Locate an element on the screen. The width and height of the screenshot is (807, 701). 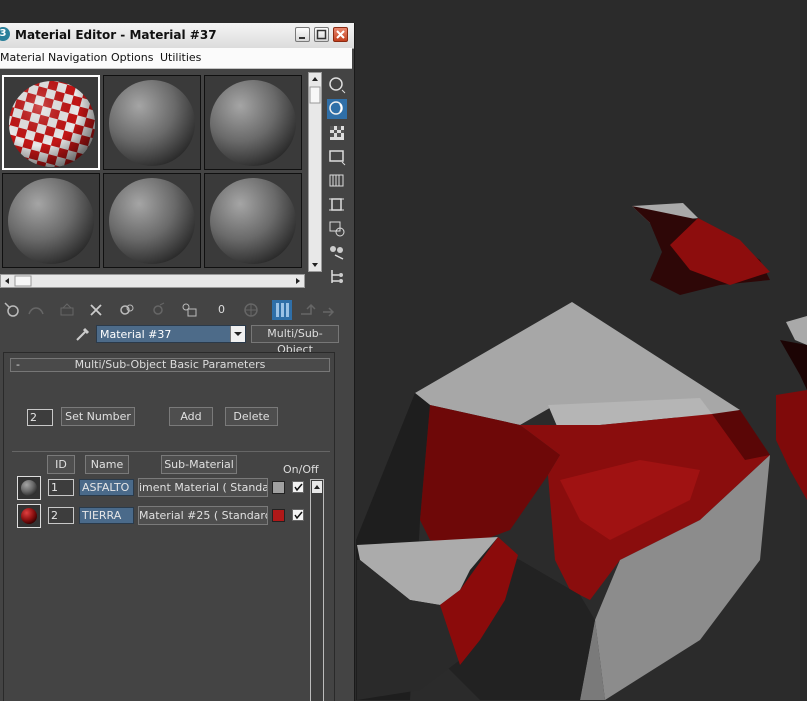
go-to-parent-icon is located at coordinates (307, 310).